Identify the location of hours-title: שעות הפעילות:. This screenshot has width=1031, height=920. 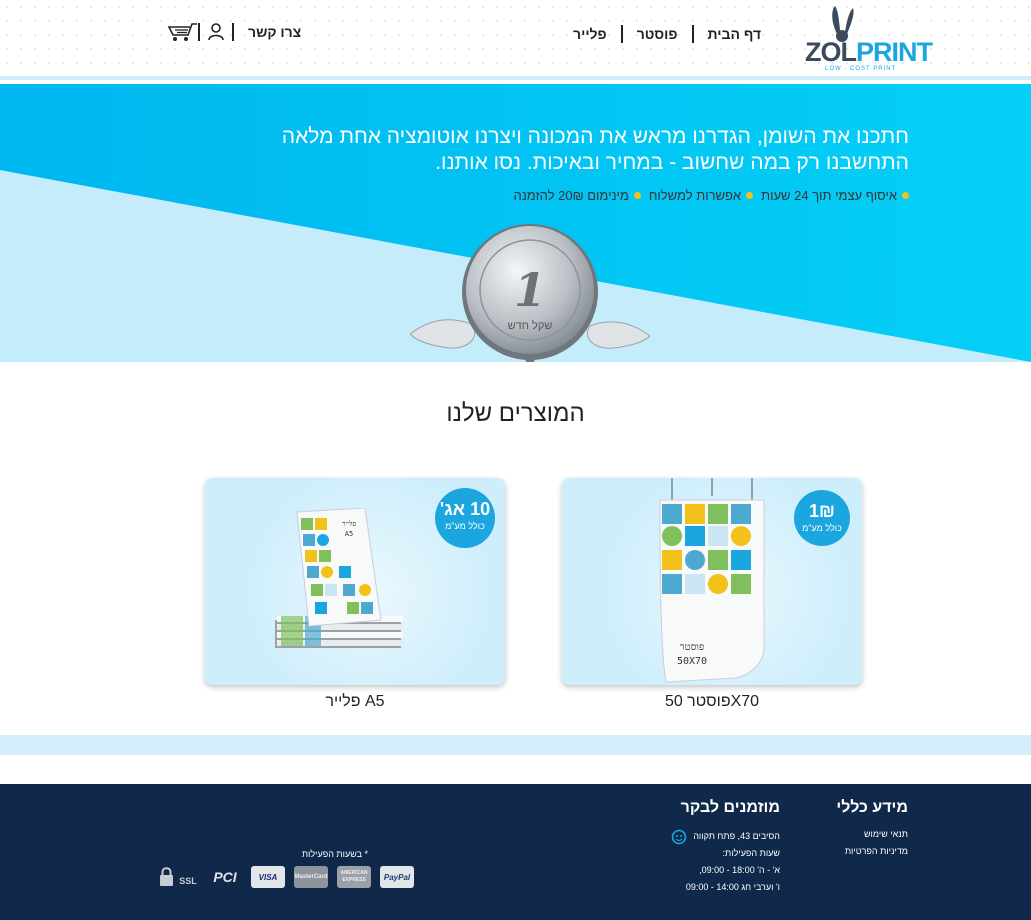
(751, 853).